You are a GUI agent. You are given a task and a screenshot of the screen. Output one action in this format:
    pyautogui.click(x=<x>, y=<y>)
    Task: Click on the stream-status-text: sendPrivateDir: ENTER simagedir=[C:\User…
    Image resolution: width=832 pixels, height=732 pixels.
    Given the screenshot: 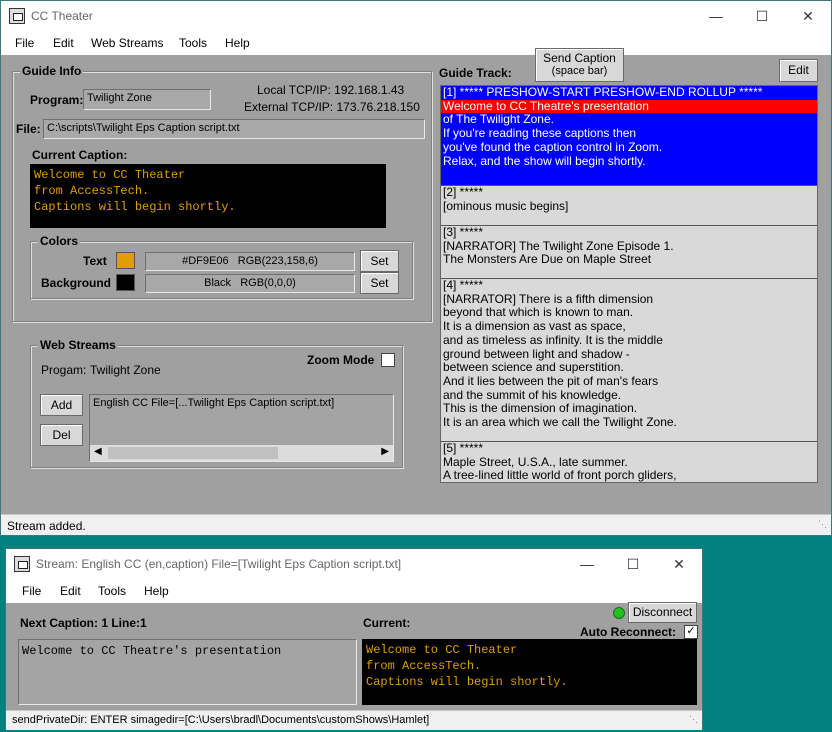 What is the action you would take?
    pyautogui.click(x=221, y=720)
    